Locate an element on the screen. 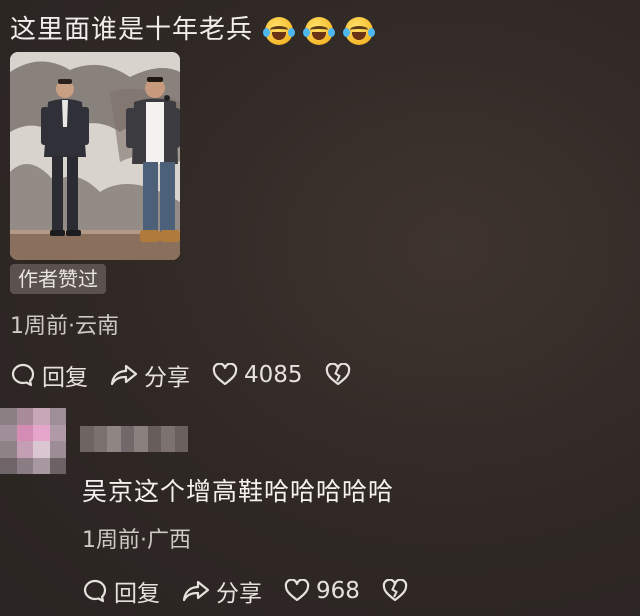 Image resolution: width=640 pixels, height=616 pixels. username-blurred is located at coordinates (134, 439).